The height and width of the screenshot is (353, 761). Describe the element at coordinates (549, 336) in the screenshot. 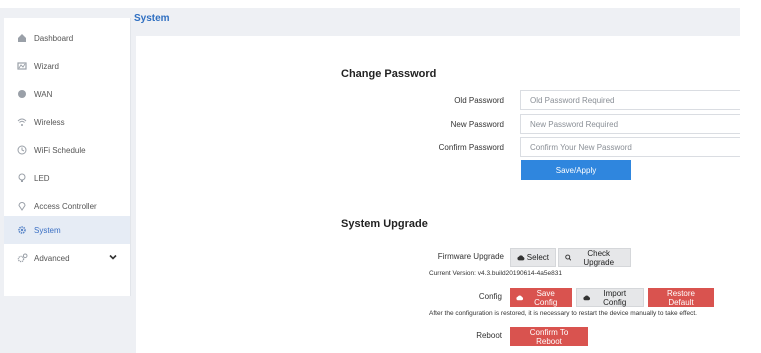

I see `confirm-reboot-button: Confirm To Reboot` at that location.